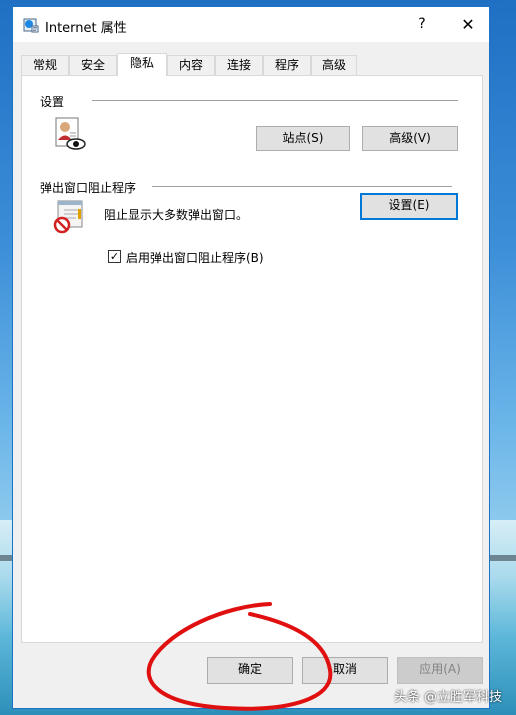 The width and height of the screenshot is (516, 715). What do you see at coordinates (191, 65) in the screenshot?
I see `tab-content: 内容` at bounding box center [191, 65].